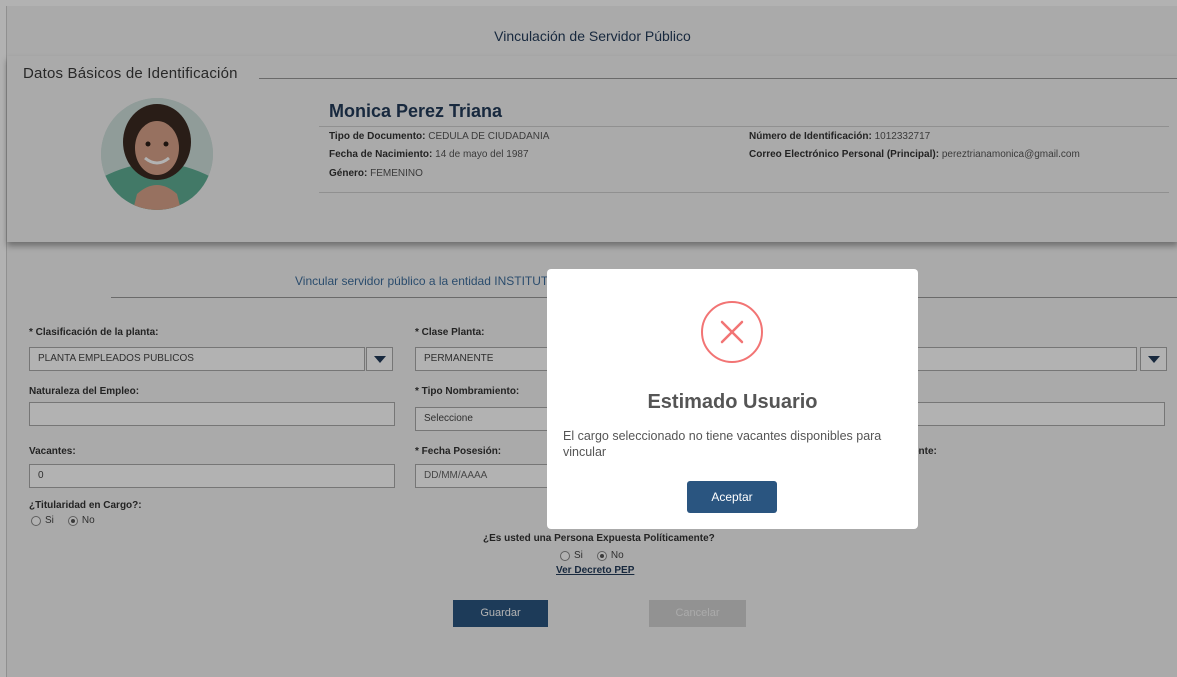  I want to click on close-x-icon, so click(732, 332).